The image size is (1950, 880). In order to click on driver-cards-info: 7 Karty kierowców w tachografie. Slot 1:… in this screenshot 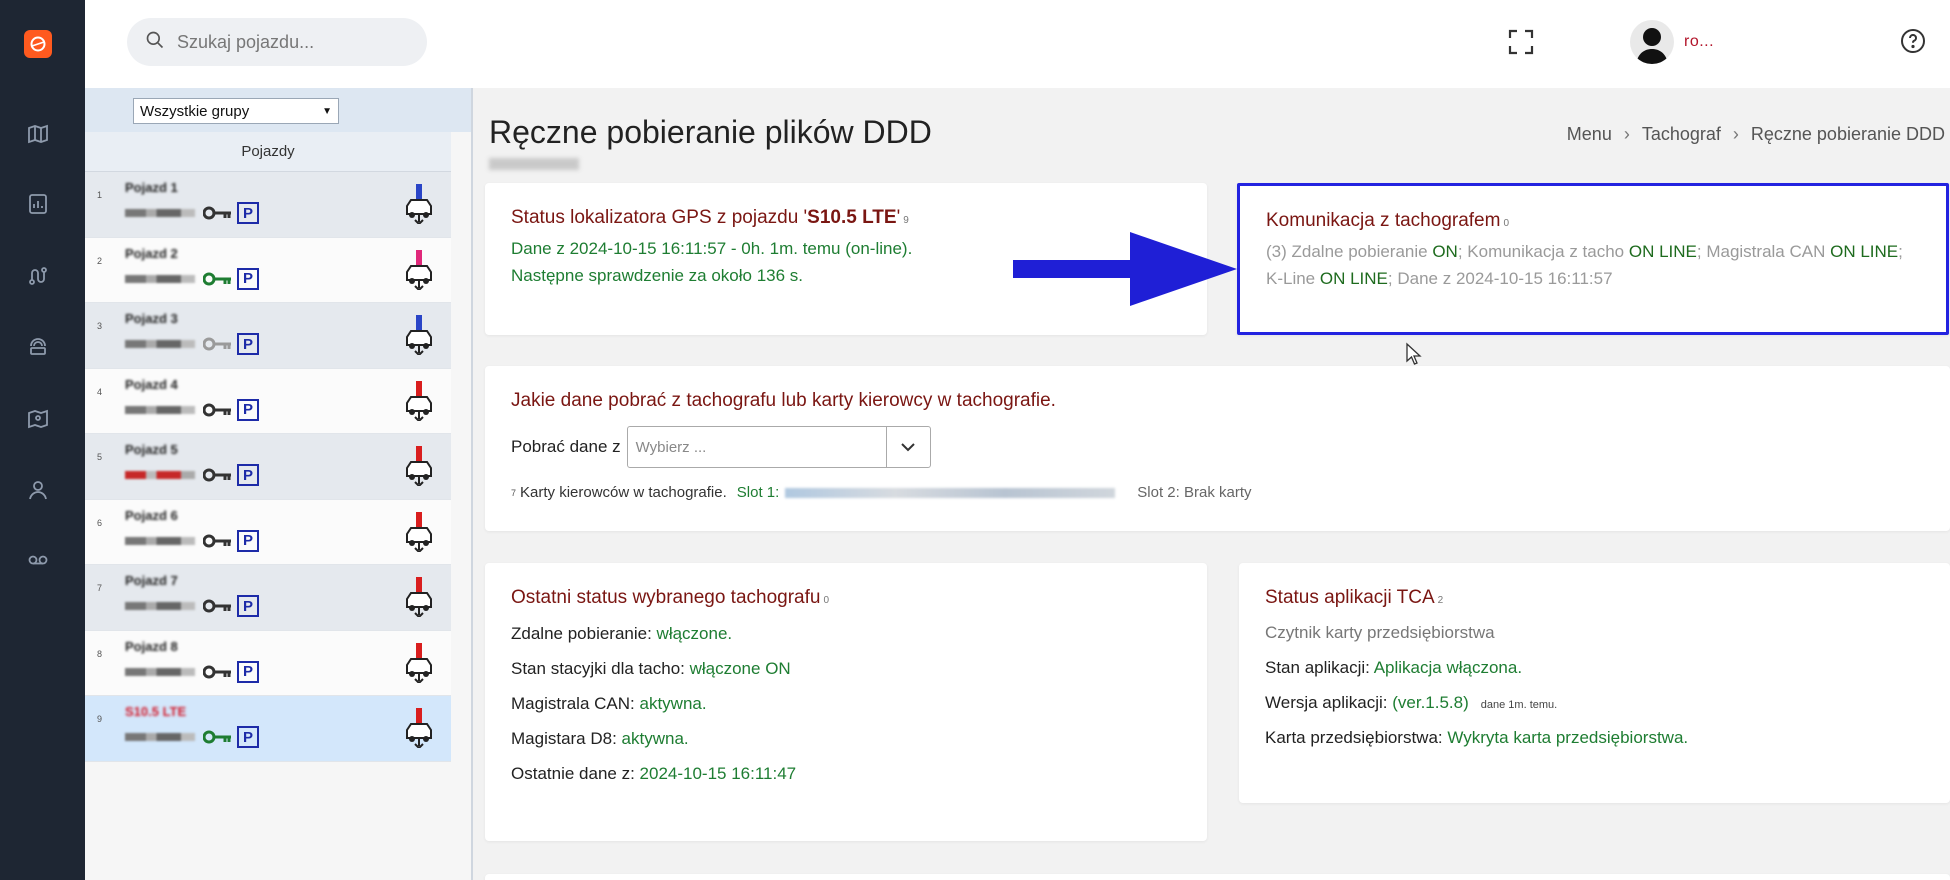, I will do `click(881, 492)`.